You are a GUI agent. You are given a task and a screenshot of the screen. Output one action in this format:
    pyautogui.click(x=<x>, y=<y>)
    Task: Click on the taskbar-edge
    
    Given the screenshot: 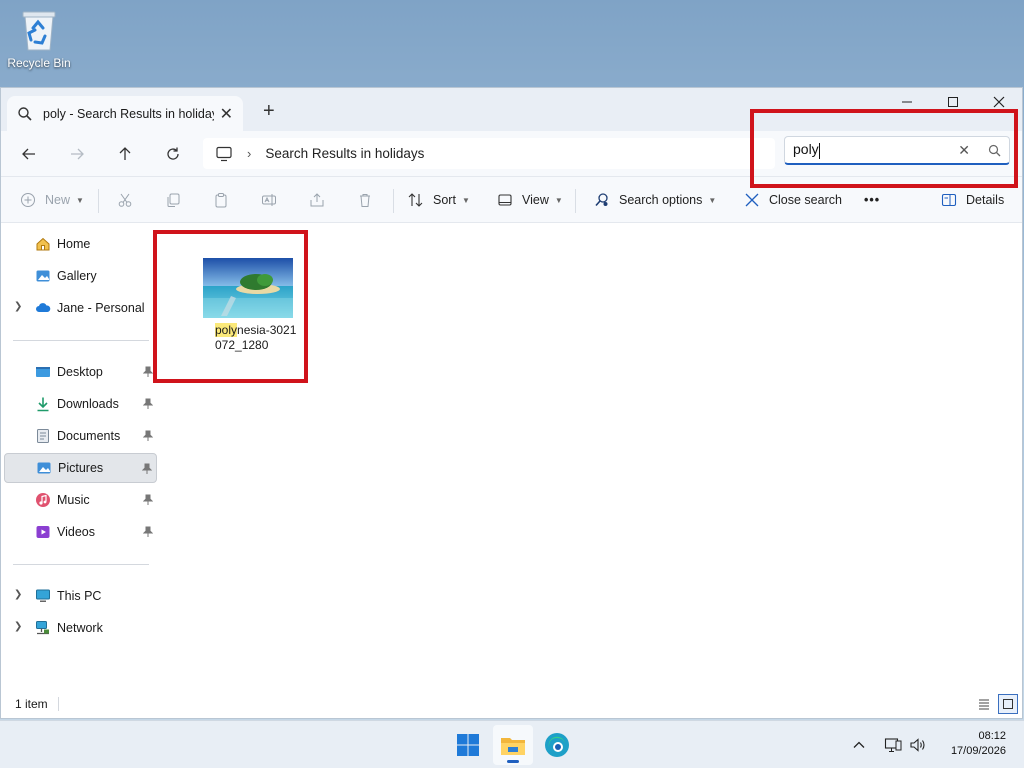 What is the action you would take?
    pyautogui.click(x=557, y=745)
    